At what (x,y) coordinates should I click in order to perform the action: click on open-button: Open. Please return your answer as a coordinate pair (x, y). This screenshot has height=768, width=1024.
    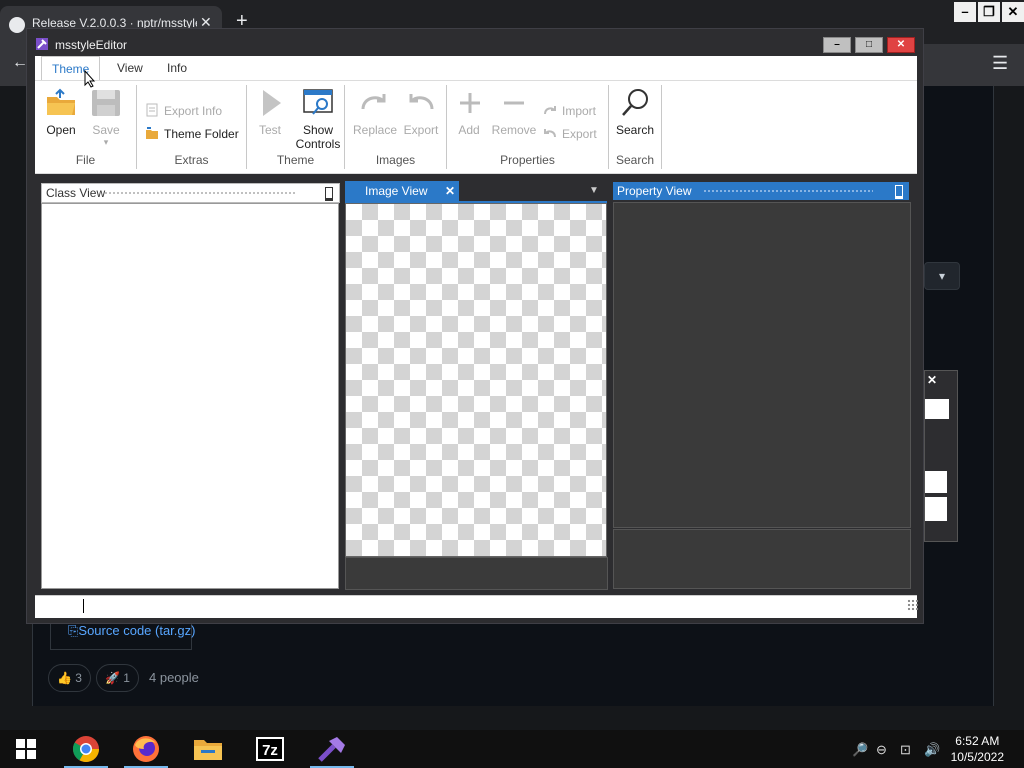
    Looking at the image, I should click on (61, 112).